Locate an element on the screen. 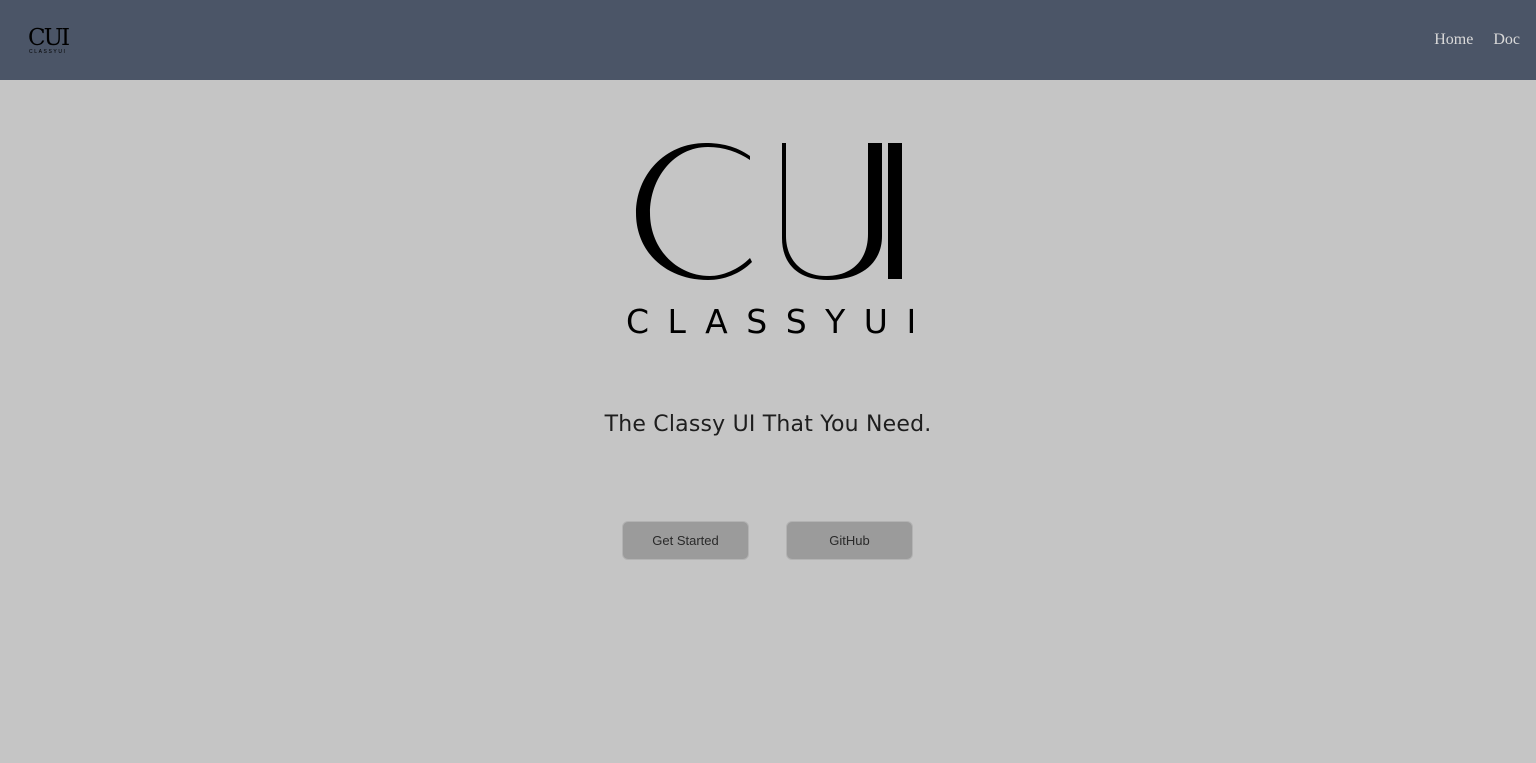 The width and height of the screenshot is (1536, 763). navbar-logo-wordmark: CLASSYUI is located at coordinates (48, 52).